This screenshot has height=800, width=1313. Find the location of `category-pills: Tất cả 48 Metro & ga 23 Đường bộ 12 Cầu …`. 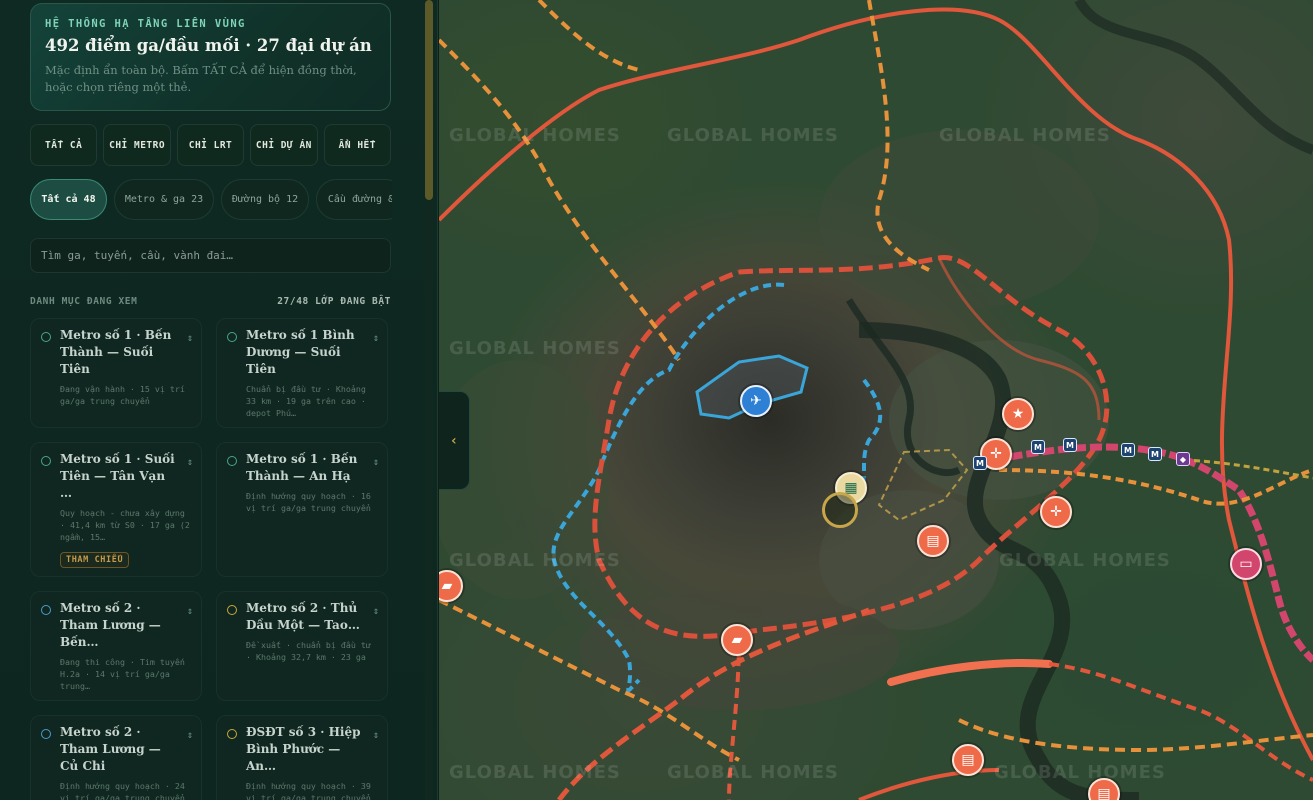

category-pills: Tất cả 48 Metro & ga 23 Đường bộ 12 Cầu … is located at coordinates (211, 199).